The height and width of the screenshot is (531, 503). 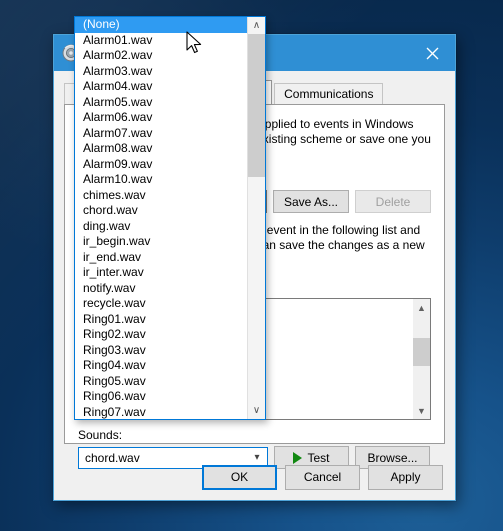 What do you see at coordinates (161, 273) in the screenshot?
I see `dropdown-item: ir_inter.wav` at bounding box center [161, 273].